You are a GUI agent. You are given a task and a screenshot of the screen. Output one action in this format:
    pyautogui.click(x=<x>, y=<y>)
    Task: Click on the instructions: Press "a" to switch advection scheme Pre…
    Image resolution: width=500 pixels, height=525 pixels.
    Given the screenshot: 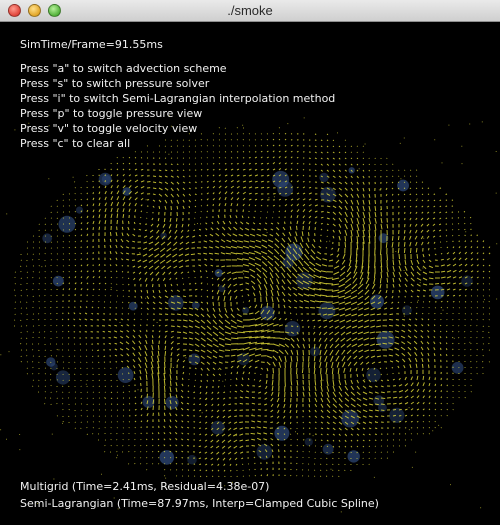 What is the action you would take?
    pyautogui.click(x=177, y=106)
    